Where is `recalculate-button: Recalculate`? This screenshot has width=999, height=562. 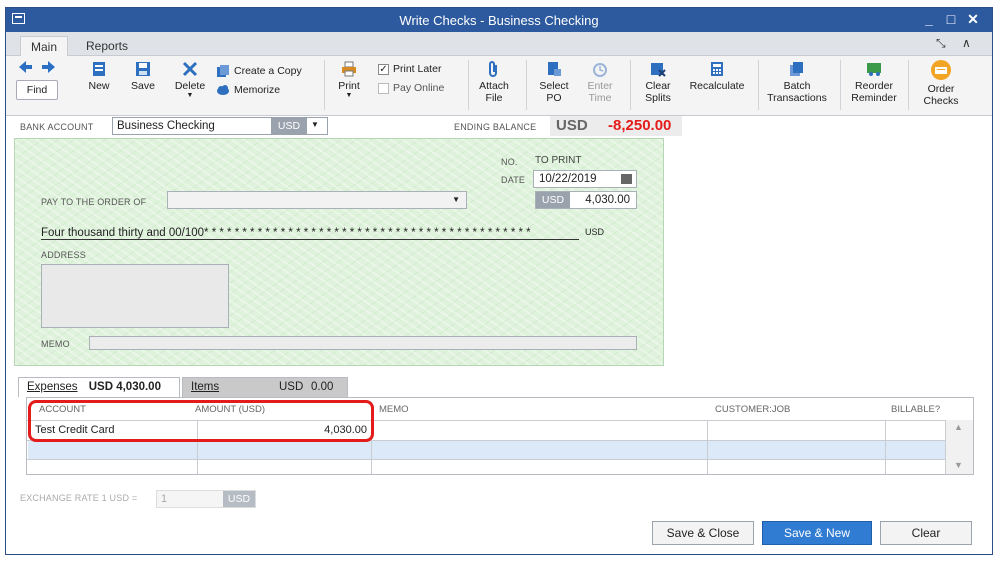
recalculate-button: Recalculate is located at coordinates (717, 76).